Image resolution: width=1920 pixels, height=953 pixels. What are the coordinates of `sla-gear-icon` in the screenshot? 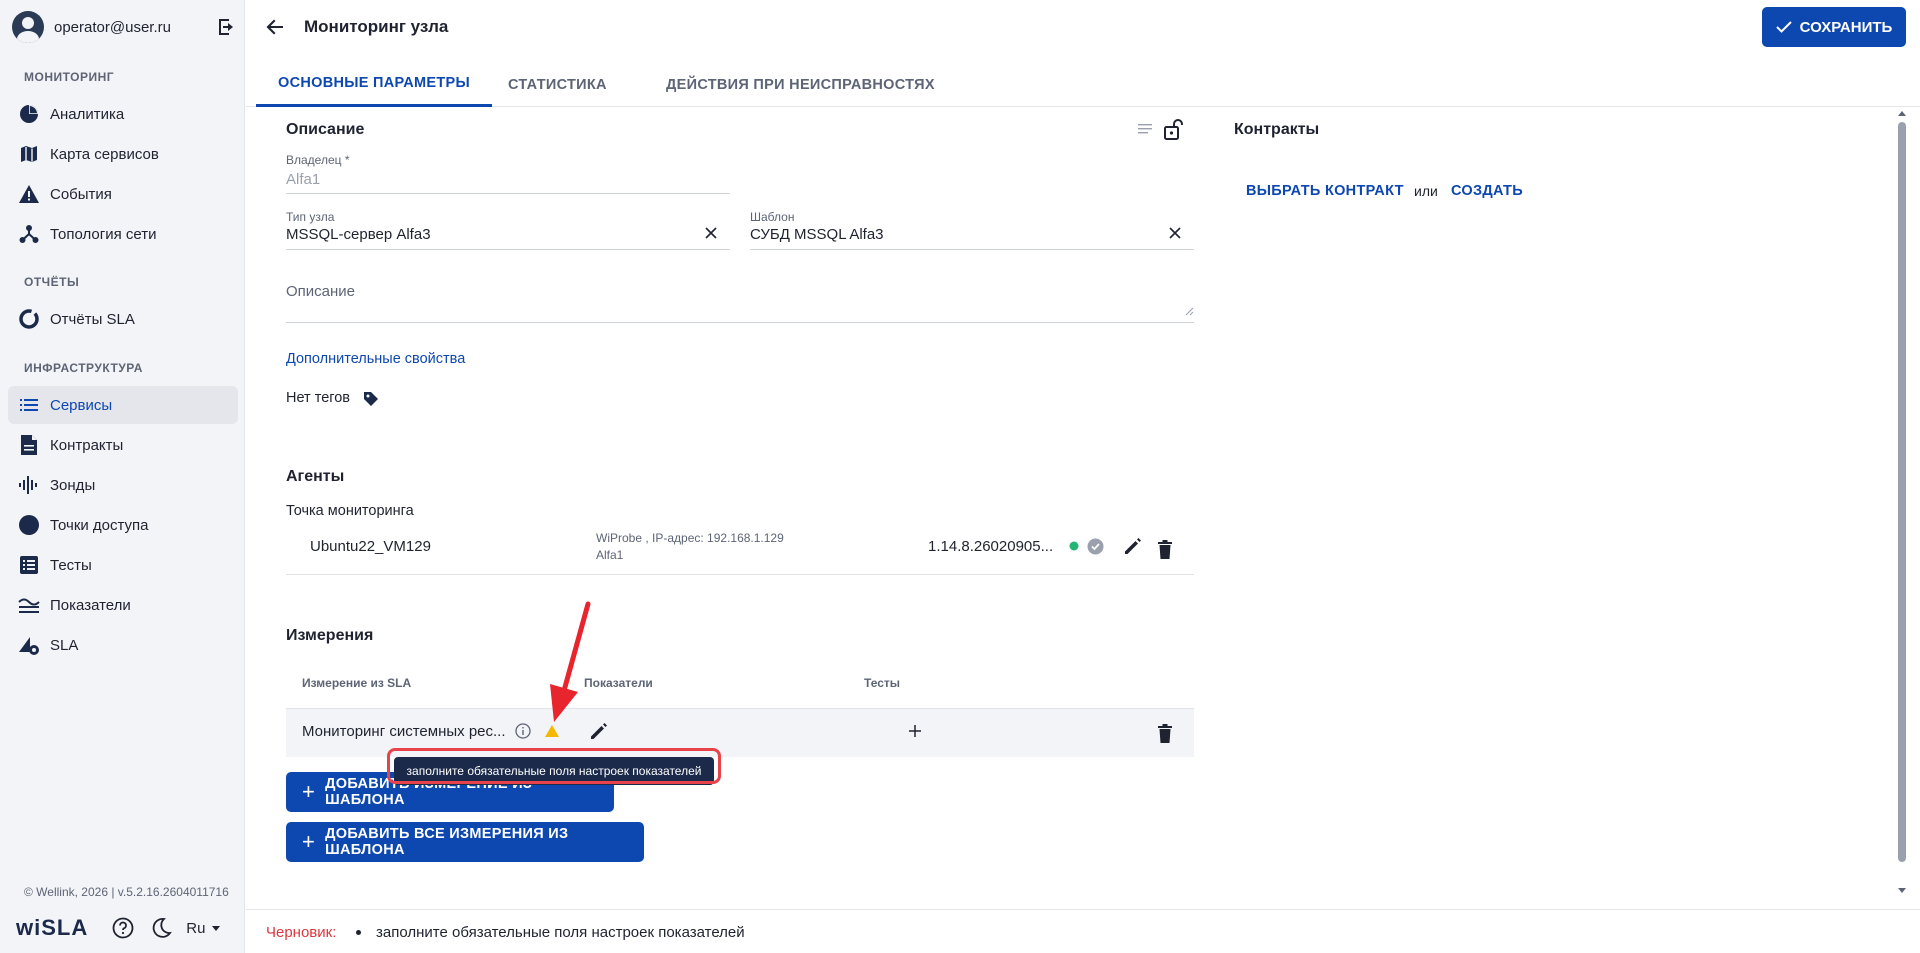 It's located at (29, 646).